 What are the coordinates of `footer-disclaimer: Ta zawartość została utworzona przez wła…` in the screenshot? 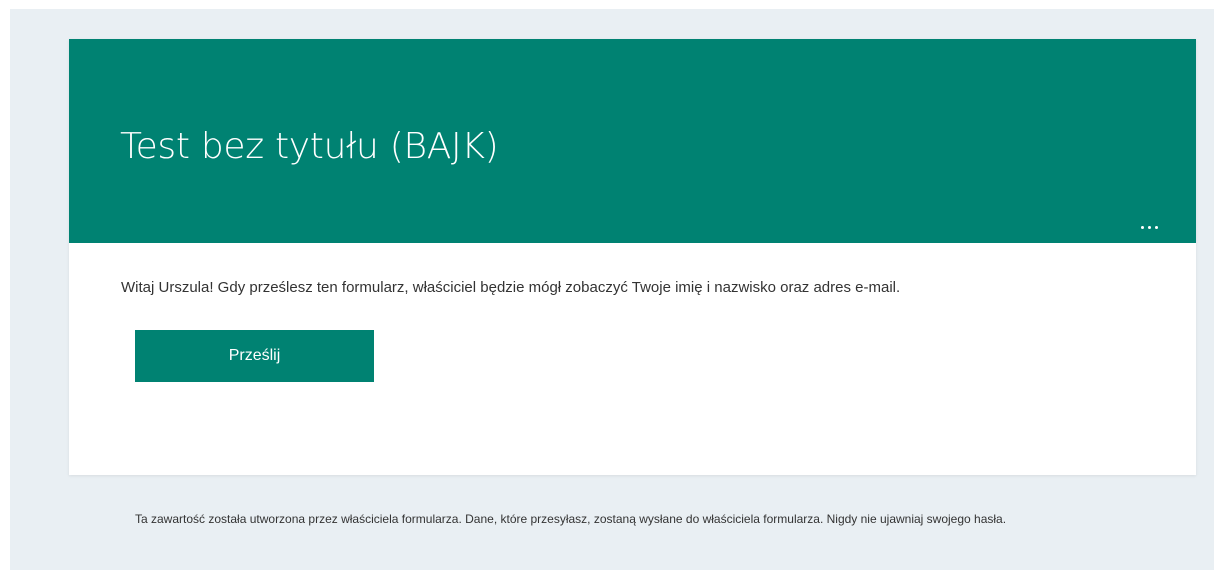 It's located at (571, 519).